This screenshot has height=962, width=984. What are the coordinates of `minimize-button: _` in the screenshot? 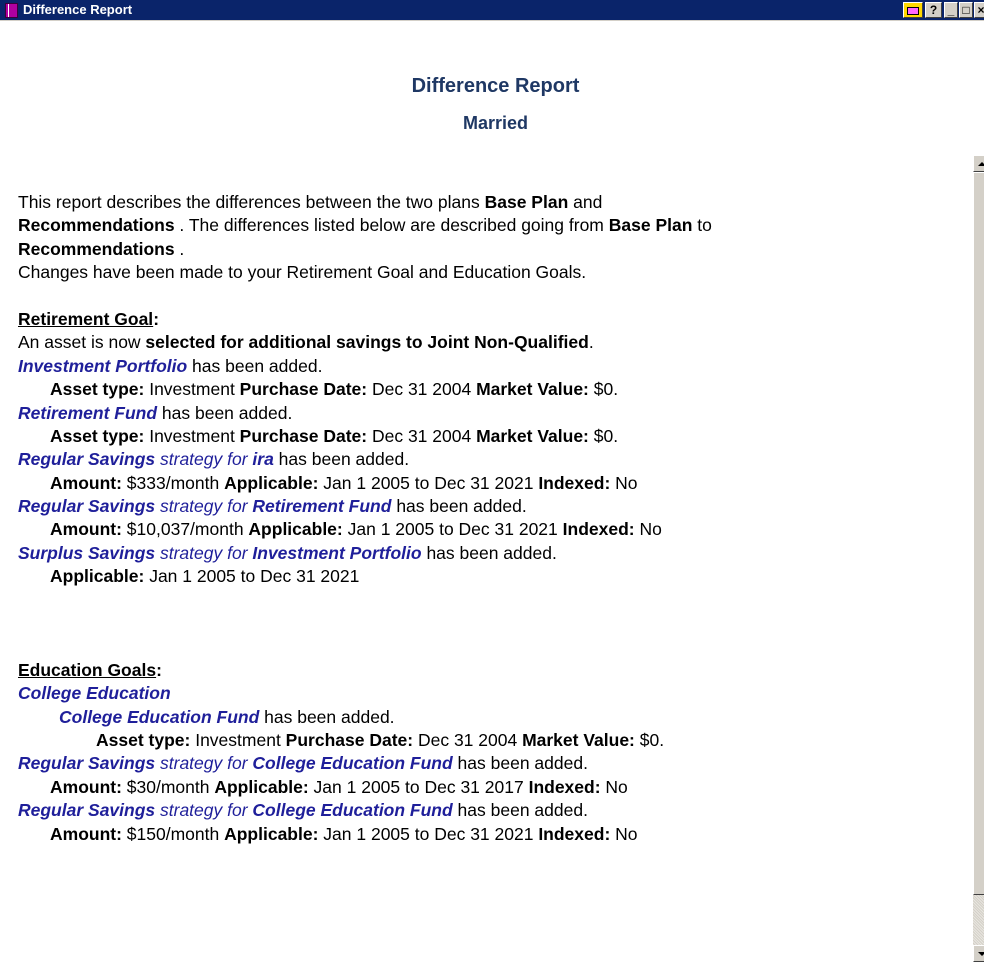 It's located at (951, 10).